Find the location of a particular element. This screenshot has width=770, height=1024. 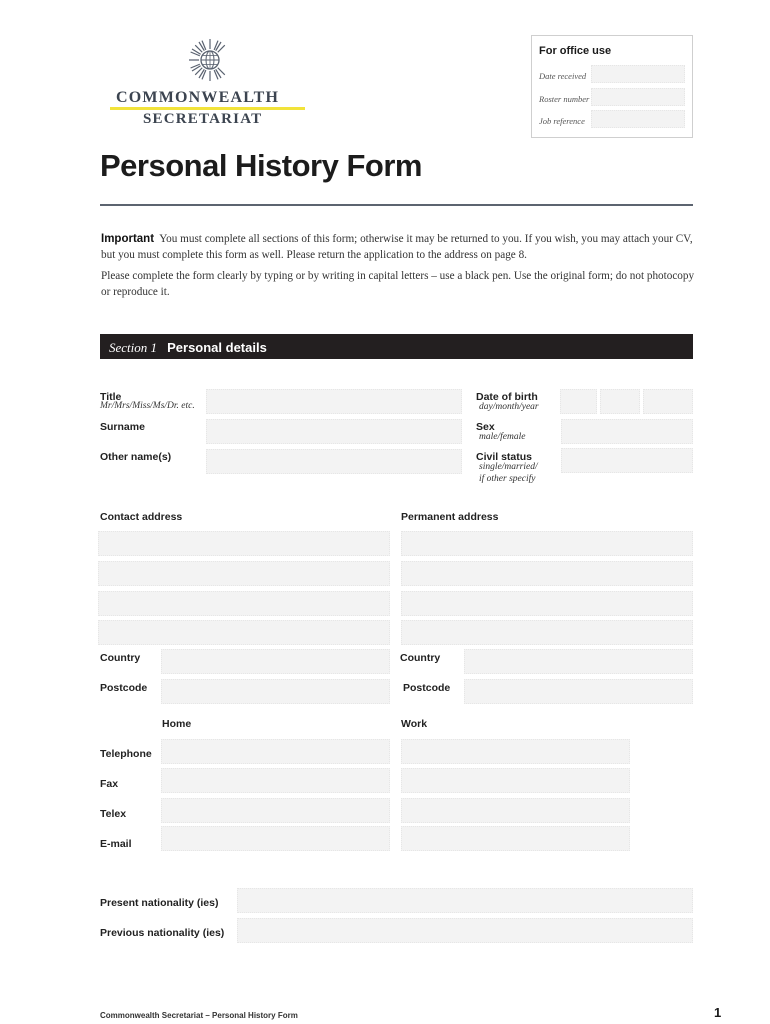

sex-field is located at coordinates (627, 431).